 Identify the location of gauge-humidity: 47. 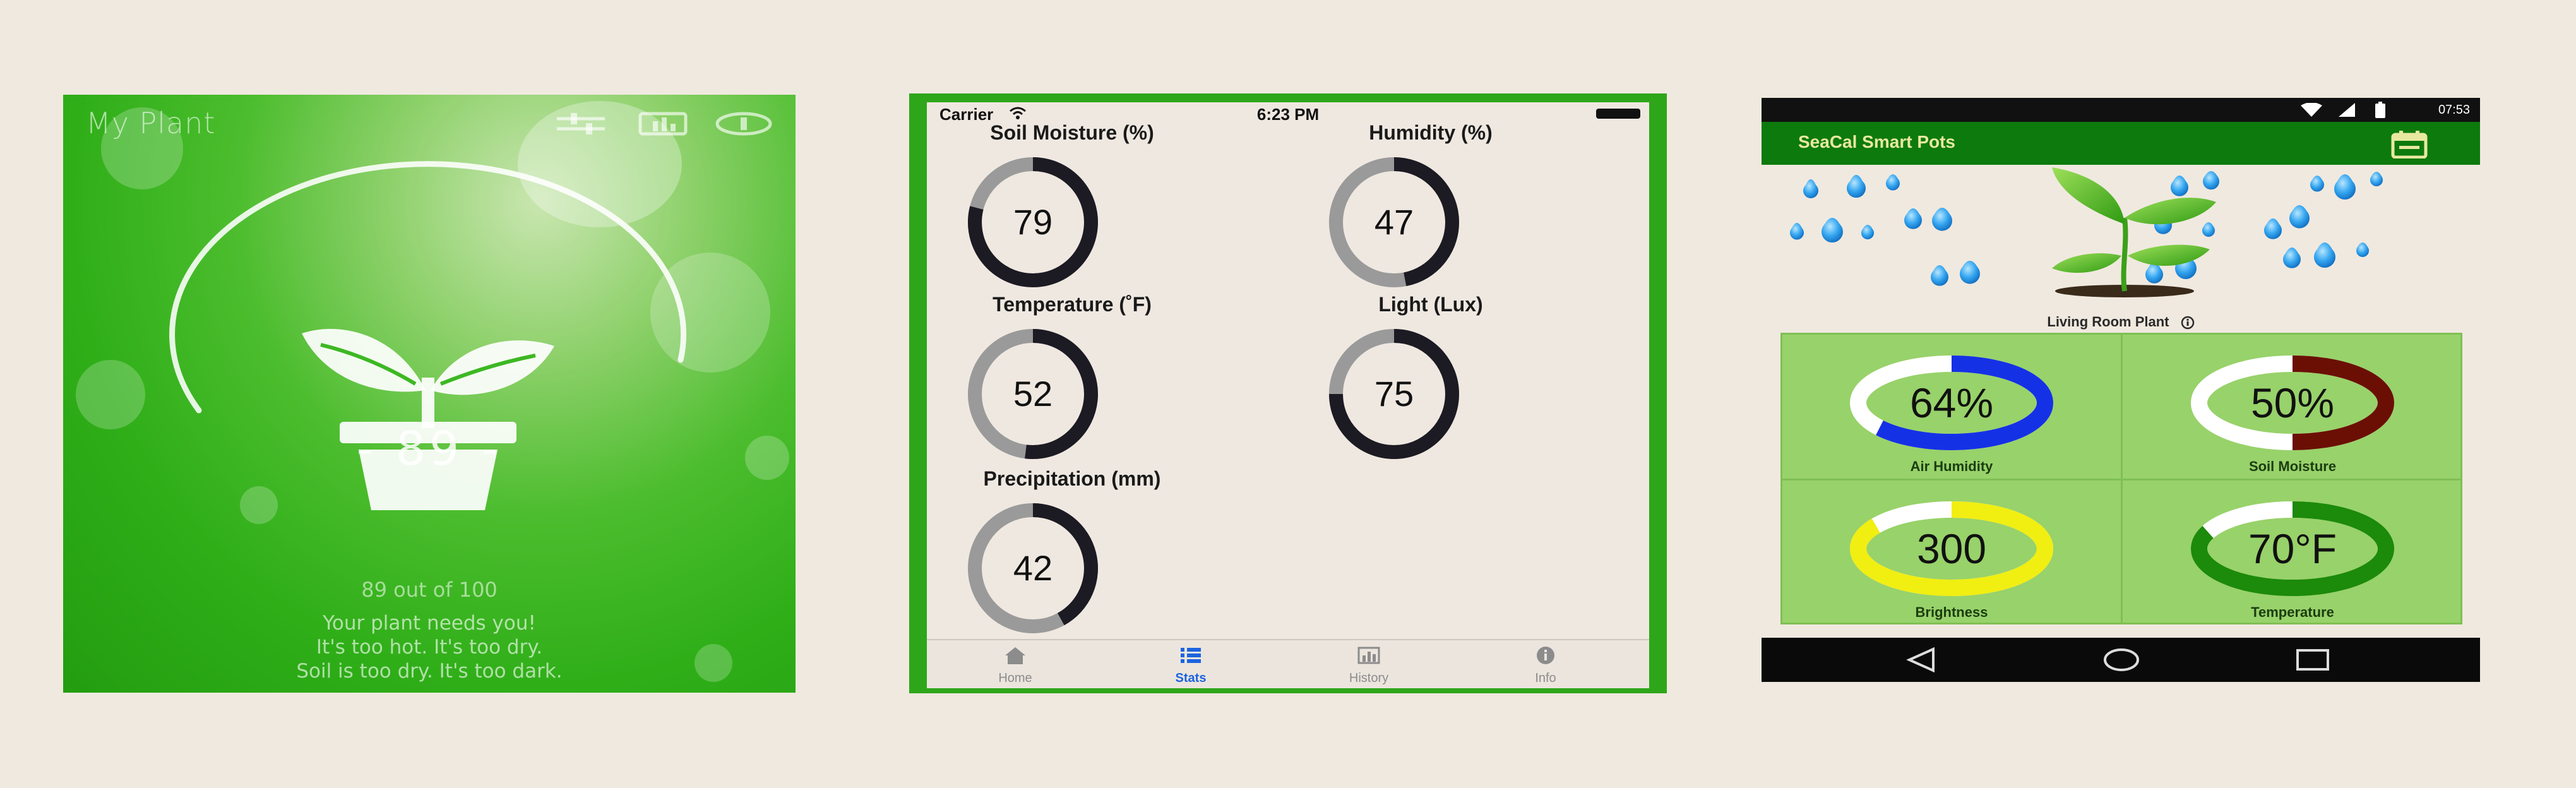
(1394, 222).